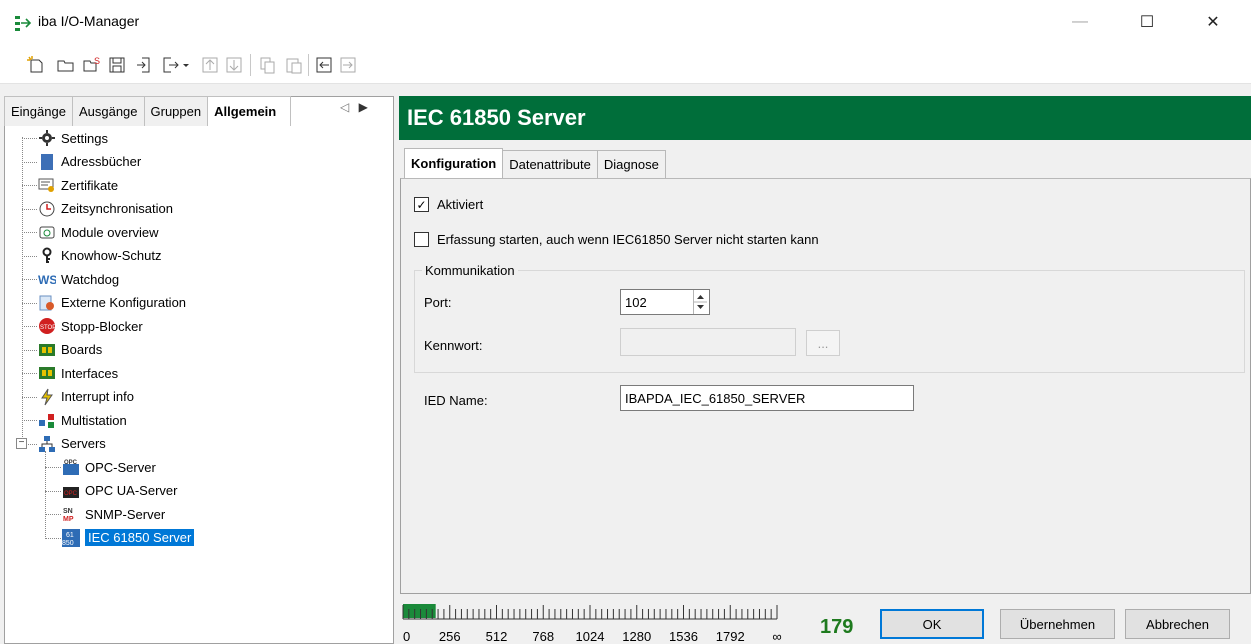 The width and height of the screenshot is (1251, 644). Describe the element at coordinates (210, 65) in the screenshot. I see `up-icon` at that location.